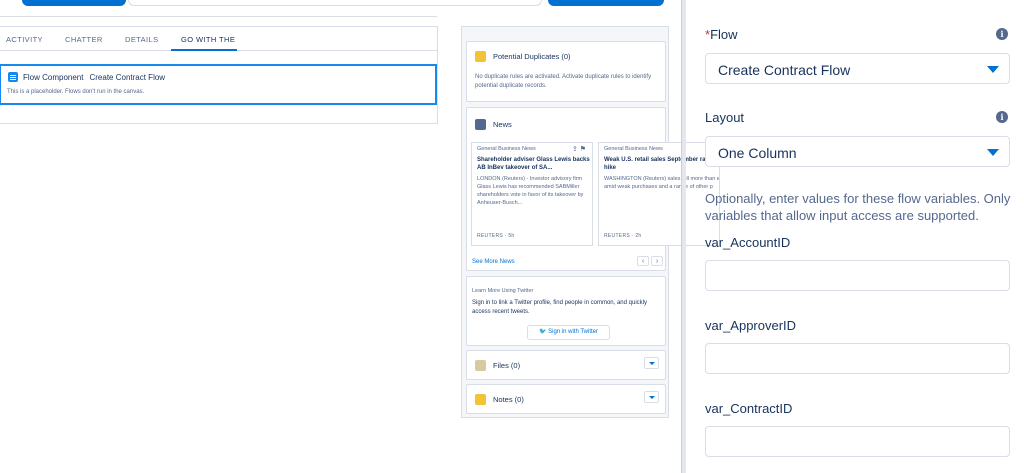 This screenshot has width=1024, height=473. Describe the element at coordinates (757, 153) in the screenshot. I see `layout-select-value: One Column` at that location.